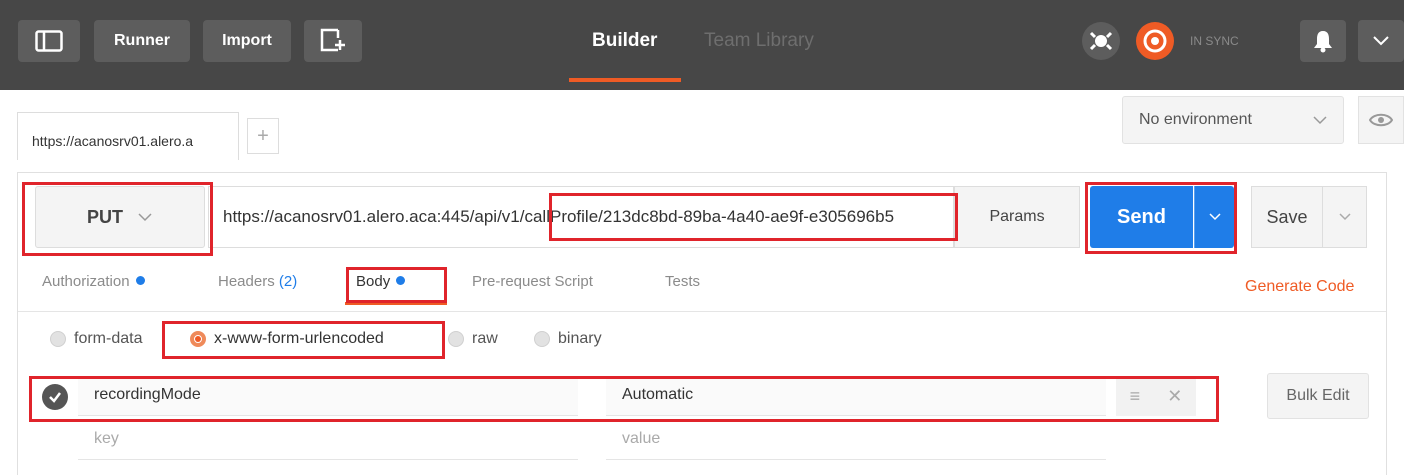 The width and height of the screenshot is (1404, 475). Describe the element at coordinates (108, 338) in the screenshot. I see `radio-form-data-label: form-data` at that location.